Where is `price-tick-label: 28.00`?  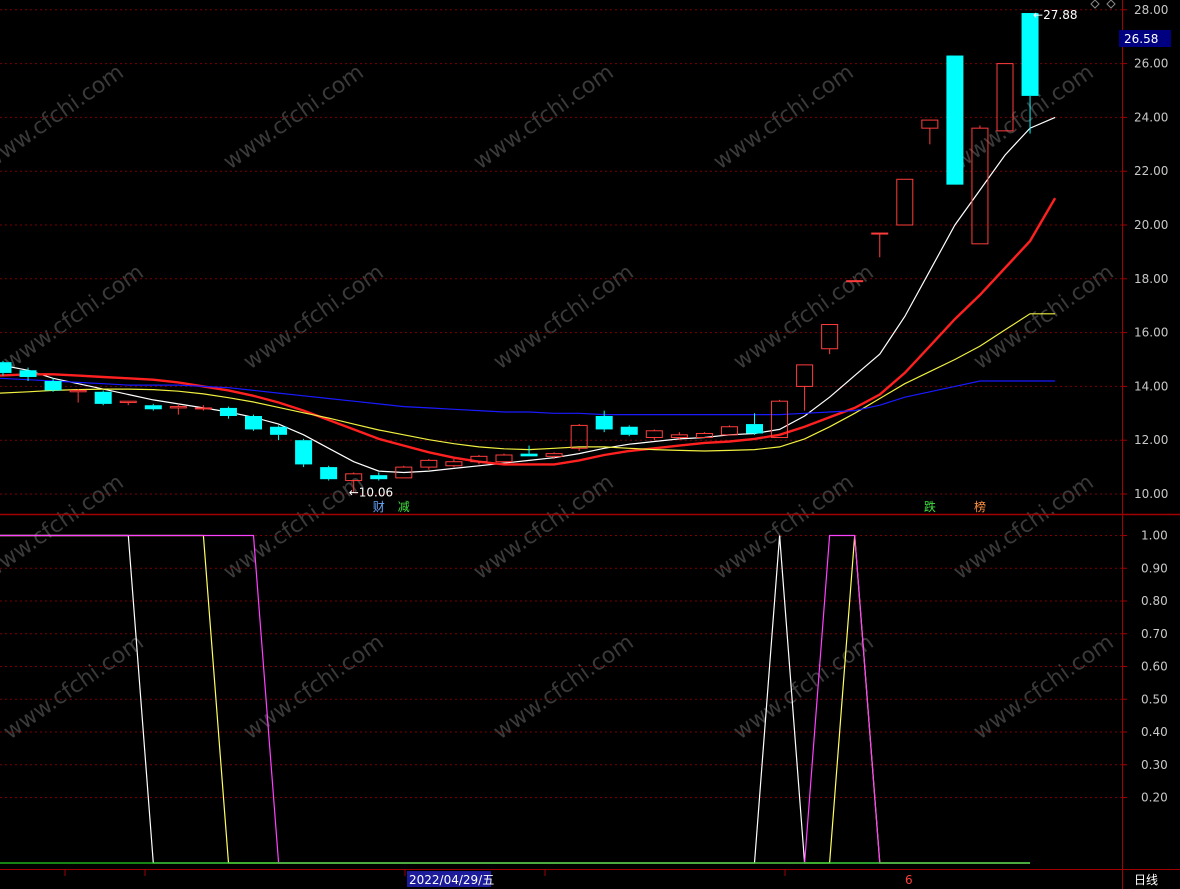
price-tick-label: 28.00 is located at coordinates (1151, 10).